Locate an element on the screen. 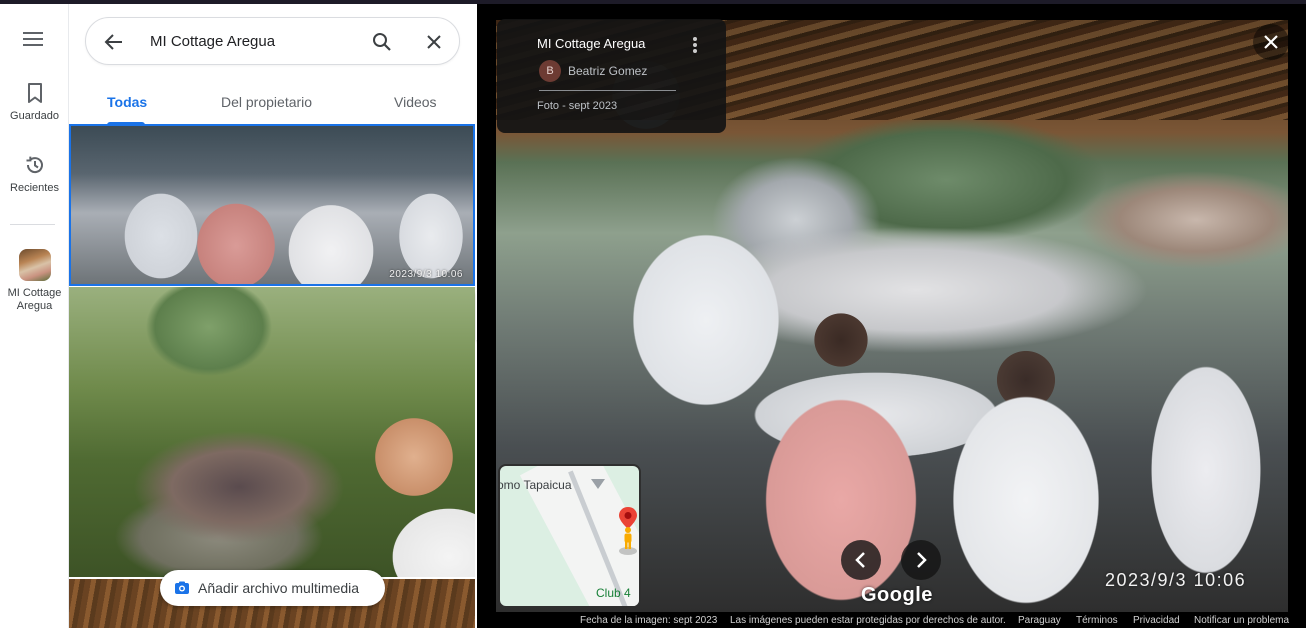  footer-privacy-link: Privacidad is located at coordinates (1156, 620).